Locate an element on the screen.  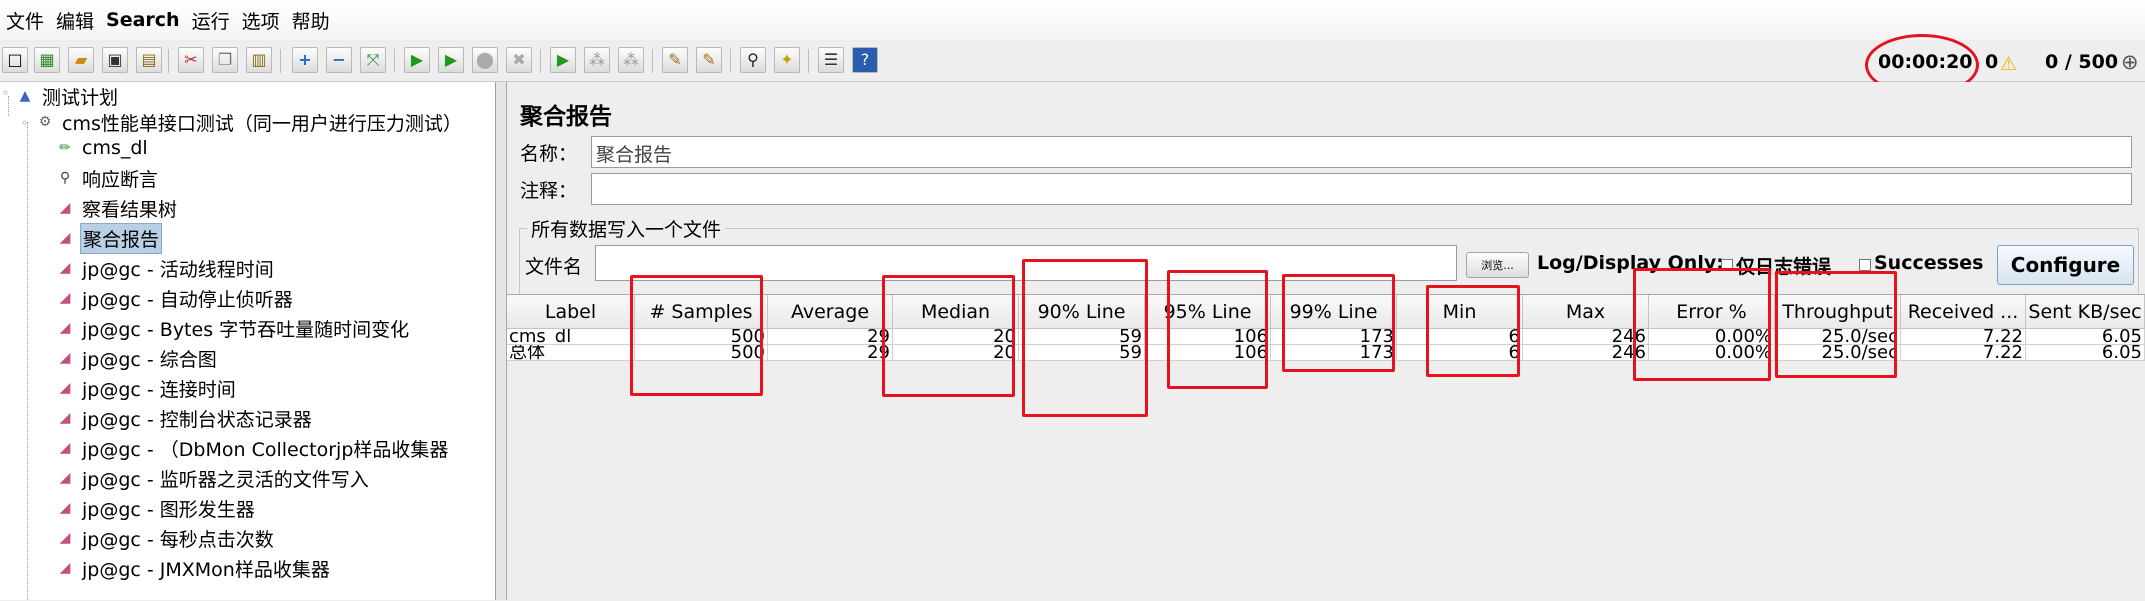
cell-error: 0.00% is located at coordinates (1712, 337).